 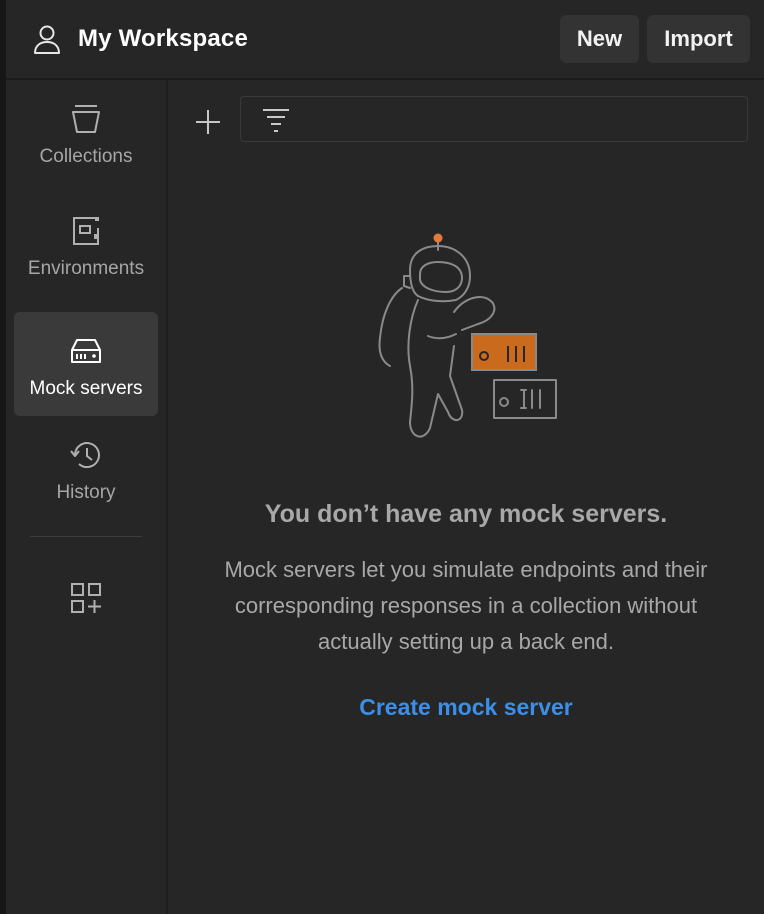 I want to click on empty-state-title: You don’t have any mock servers., so click(x=466, y=514).